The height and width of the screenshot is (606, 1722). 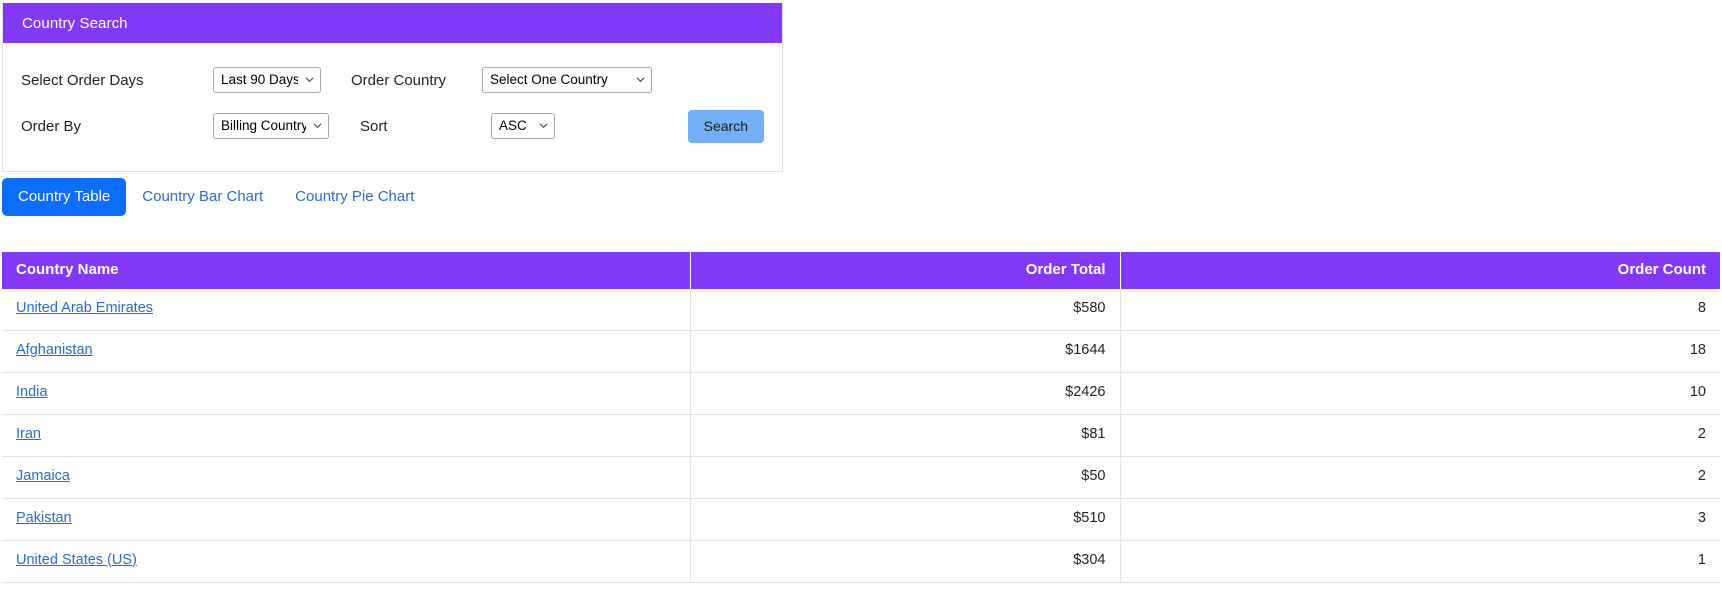 What do you see at coordinates (905, 477) in the screenshot?
I see `cell-order-total: $50` at bounding box center [905, 477].